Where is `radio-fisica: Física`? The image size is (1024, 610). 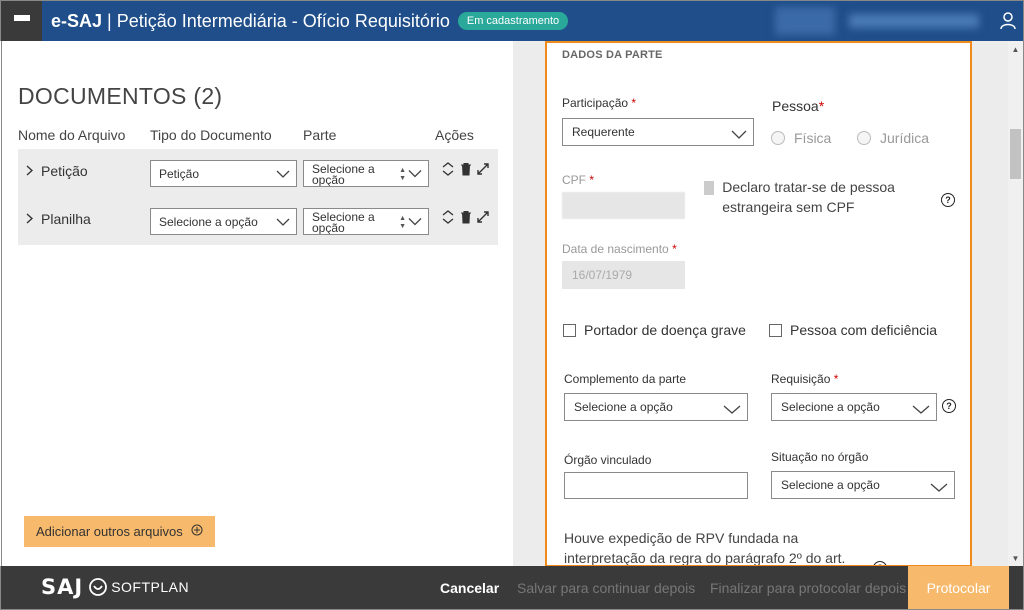
radio-fisica: Física is located at coordinates (801, 138).